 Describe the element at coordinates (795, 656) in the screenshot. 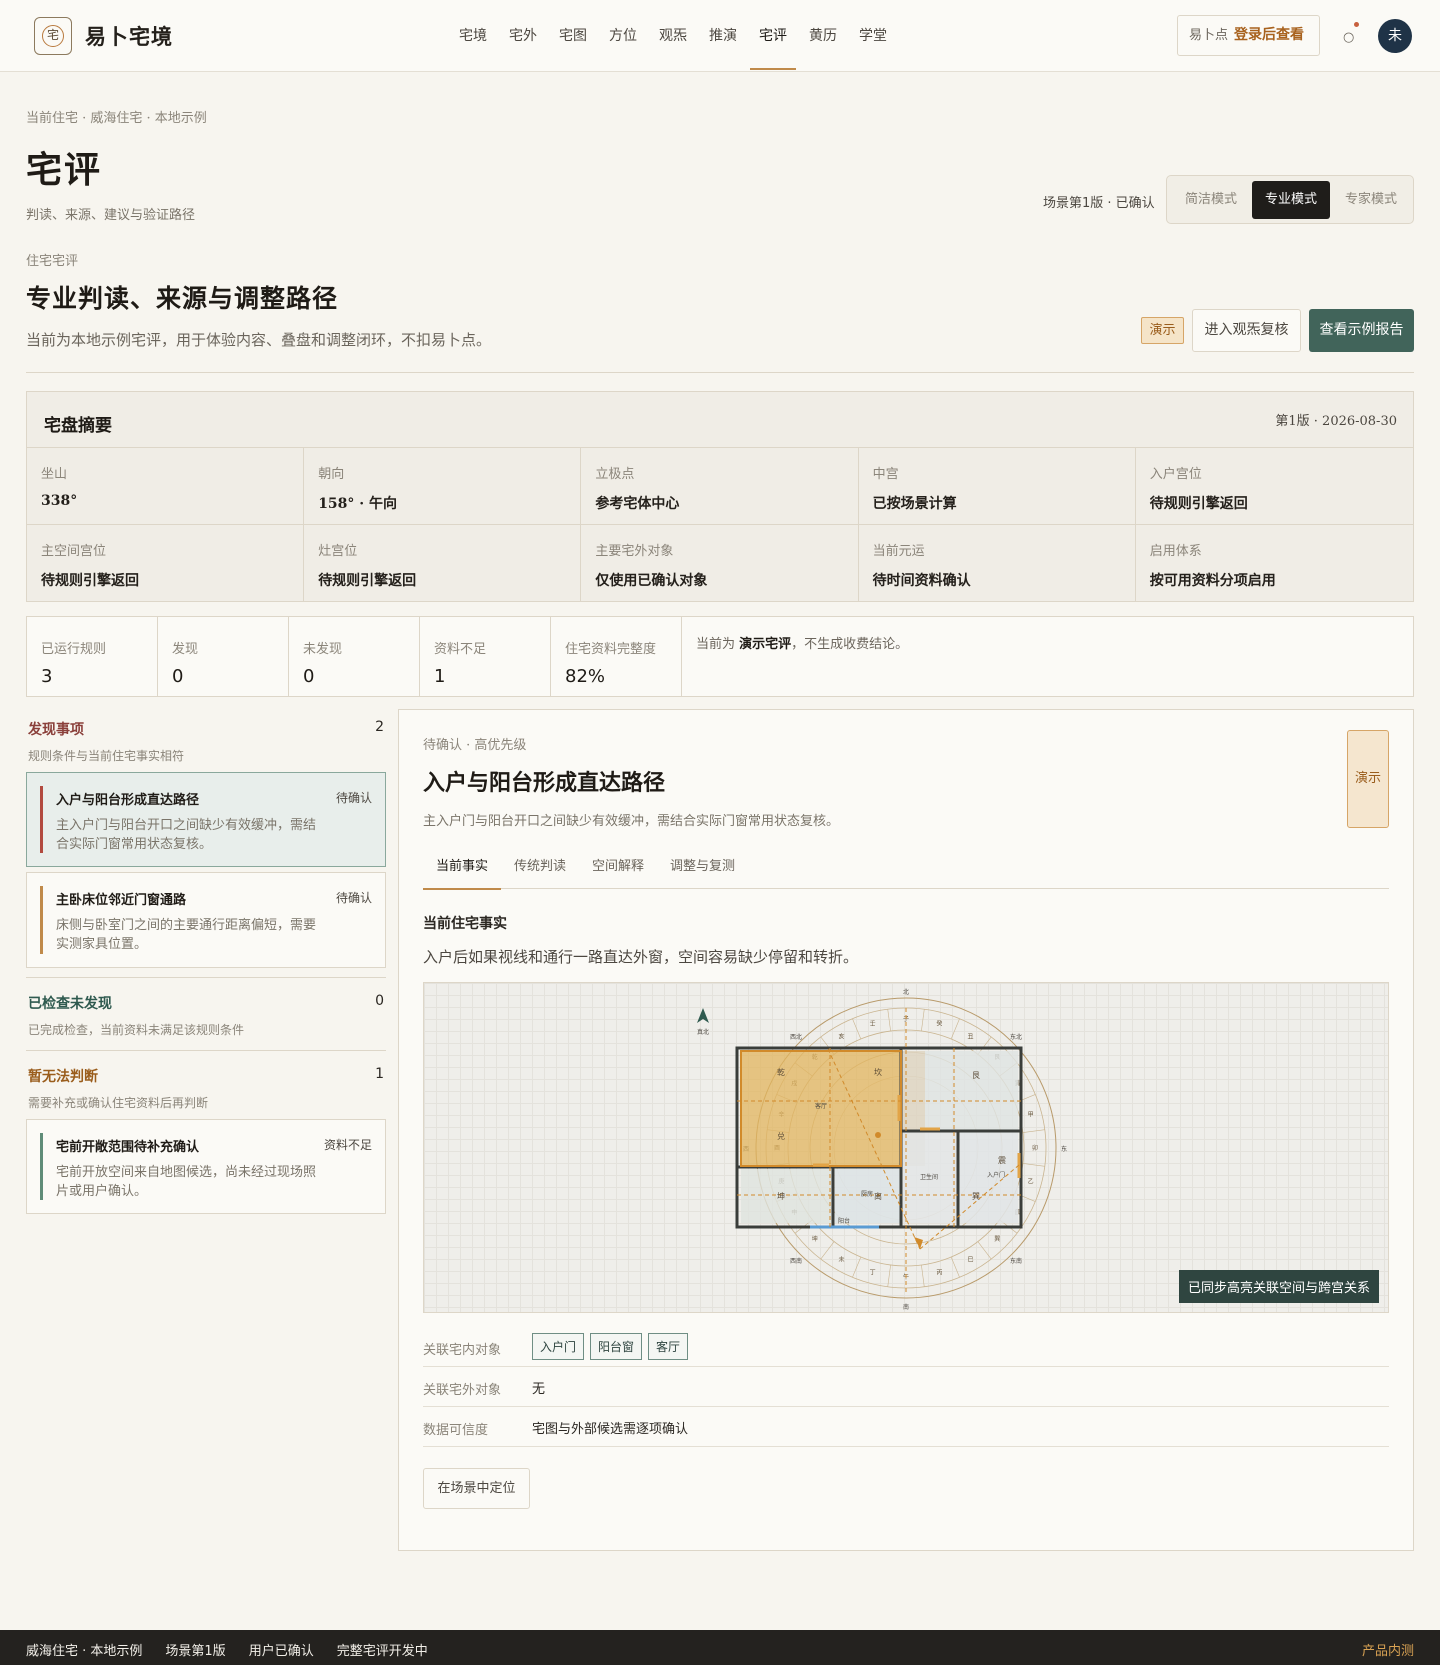

I see `stats-note: 当前为 演示宅评，不生成收费结论。` at that location.